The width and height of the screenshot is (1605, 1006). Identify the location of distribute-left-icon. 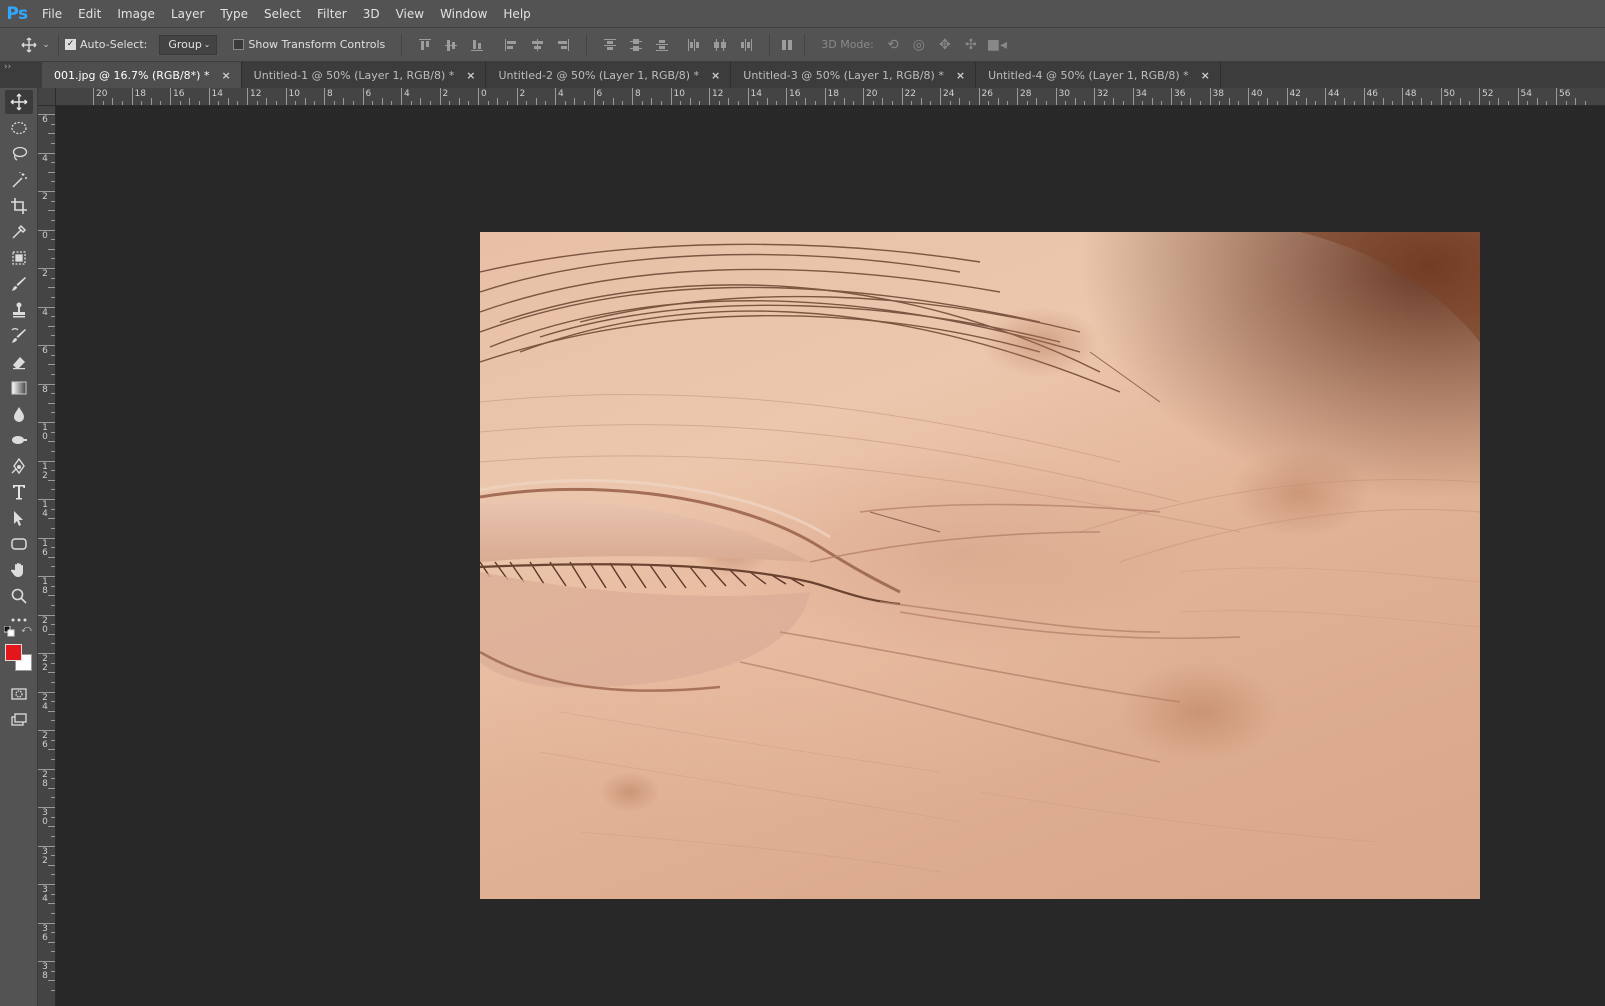
(694, 45).